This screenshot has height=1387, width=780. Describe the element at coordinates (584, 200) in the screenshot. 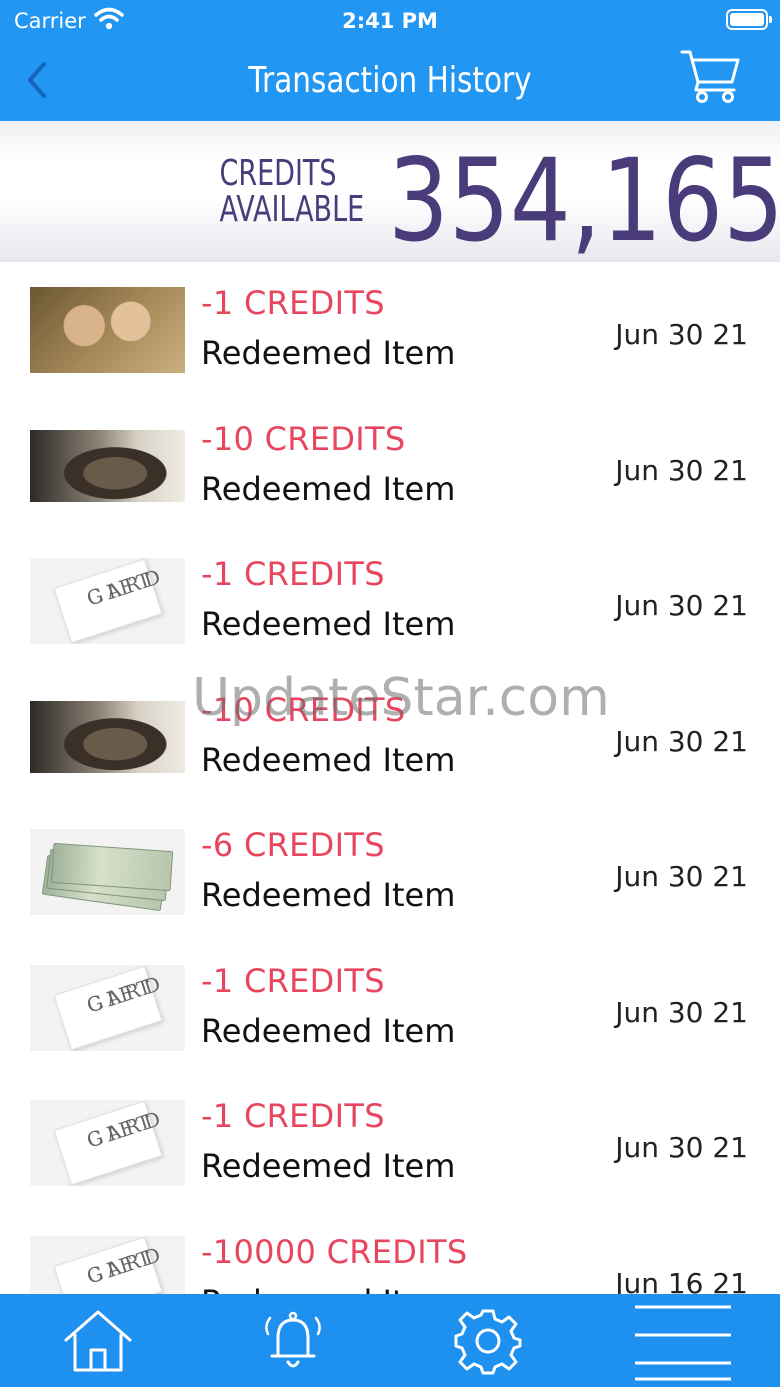

I see `credits-value: 354,165` at that location.